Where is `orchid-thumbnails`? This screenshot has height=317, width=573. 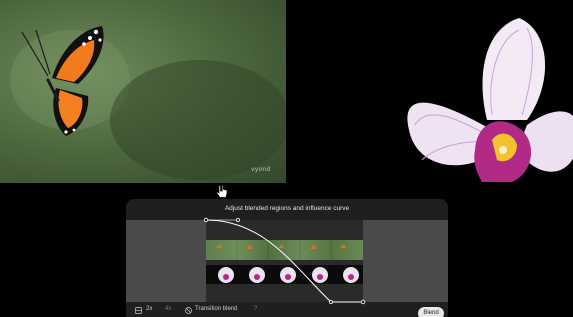
orchid-thumbnails is located at coordinates (288, 275).